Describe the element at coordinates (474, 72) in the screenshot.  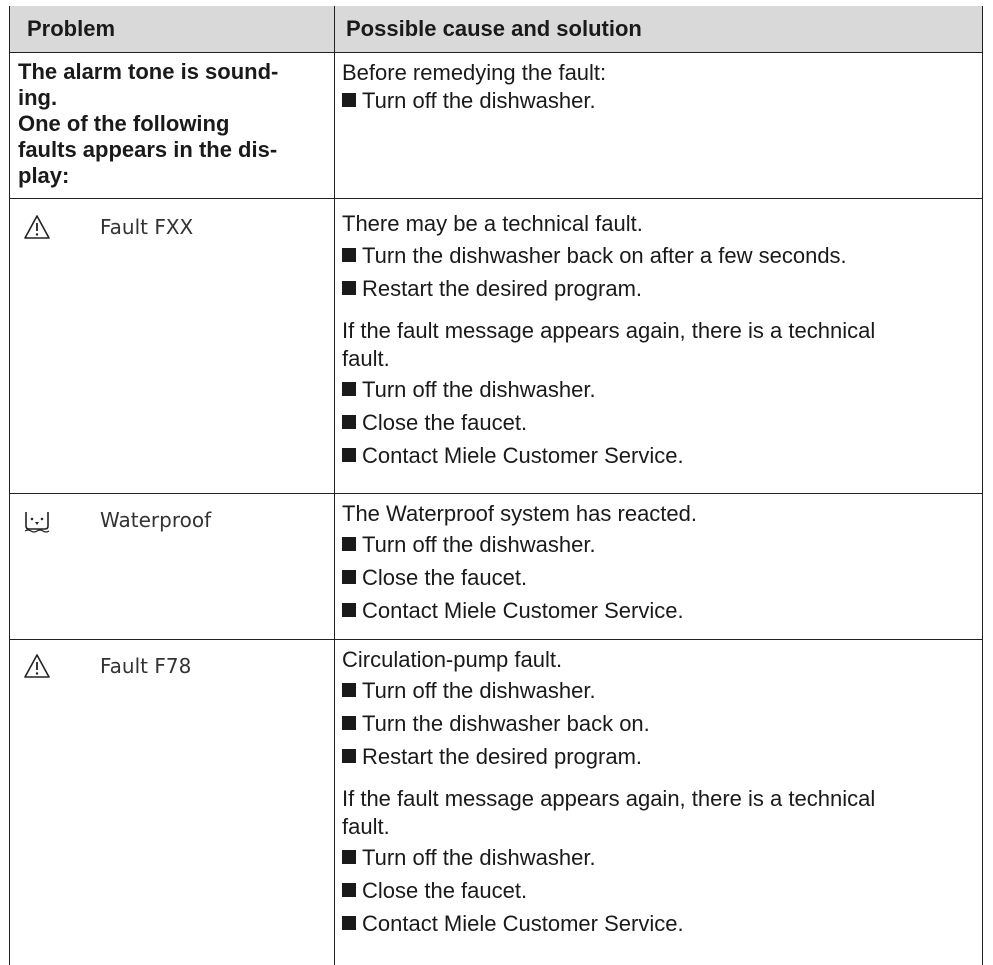
I see `alarm-intro: Before remedying the fault:` at that location.